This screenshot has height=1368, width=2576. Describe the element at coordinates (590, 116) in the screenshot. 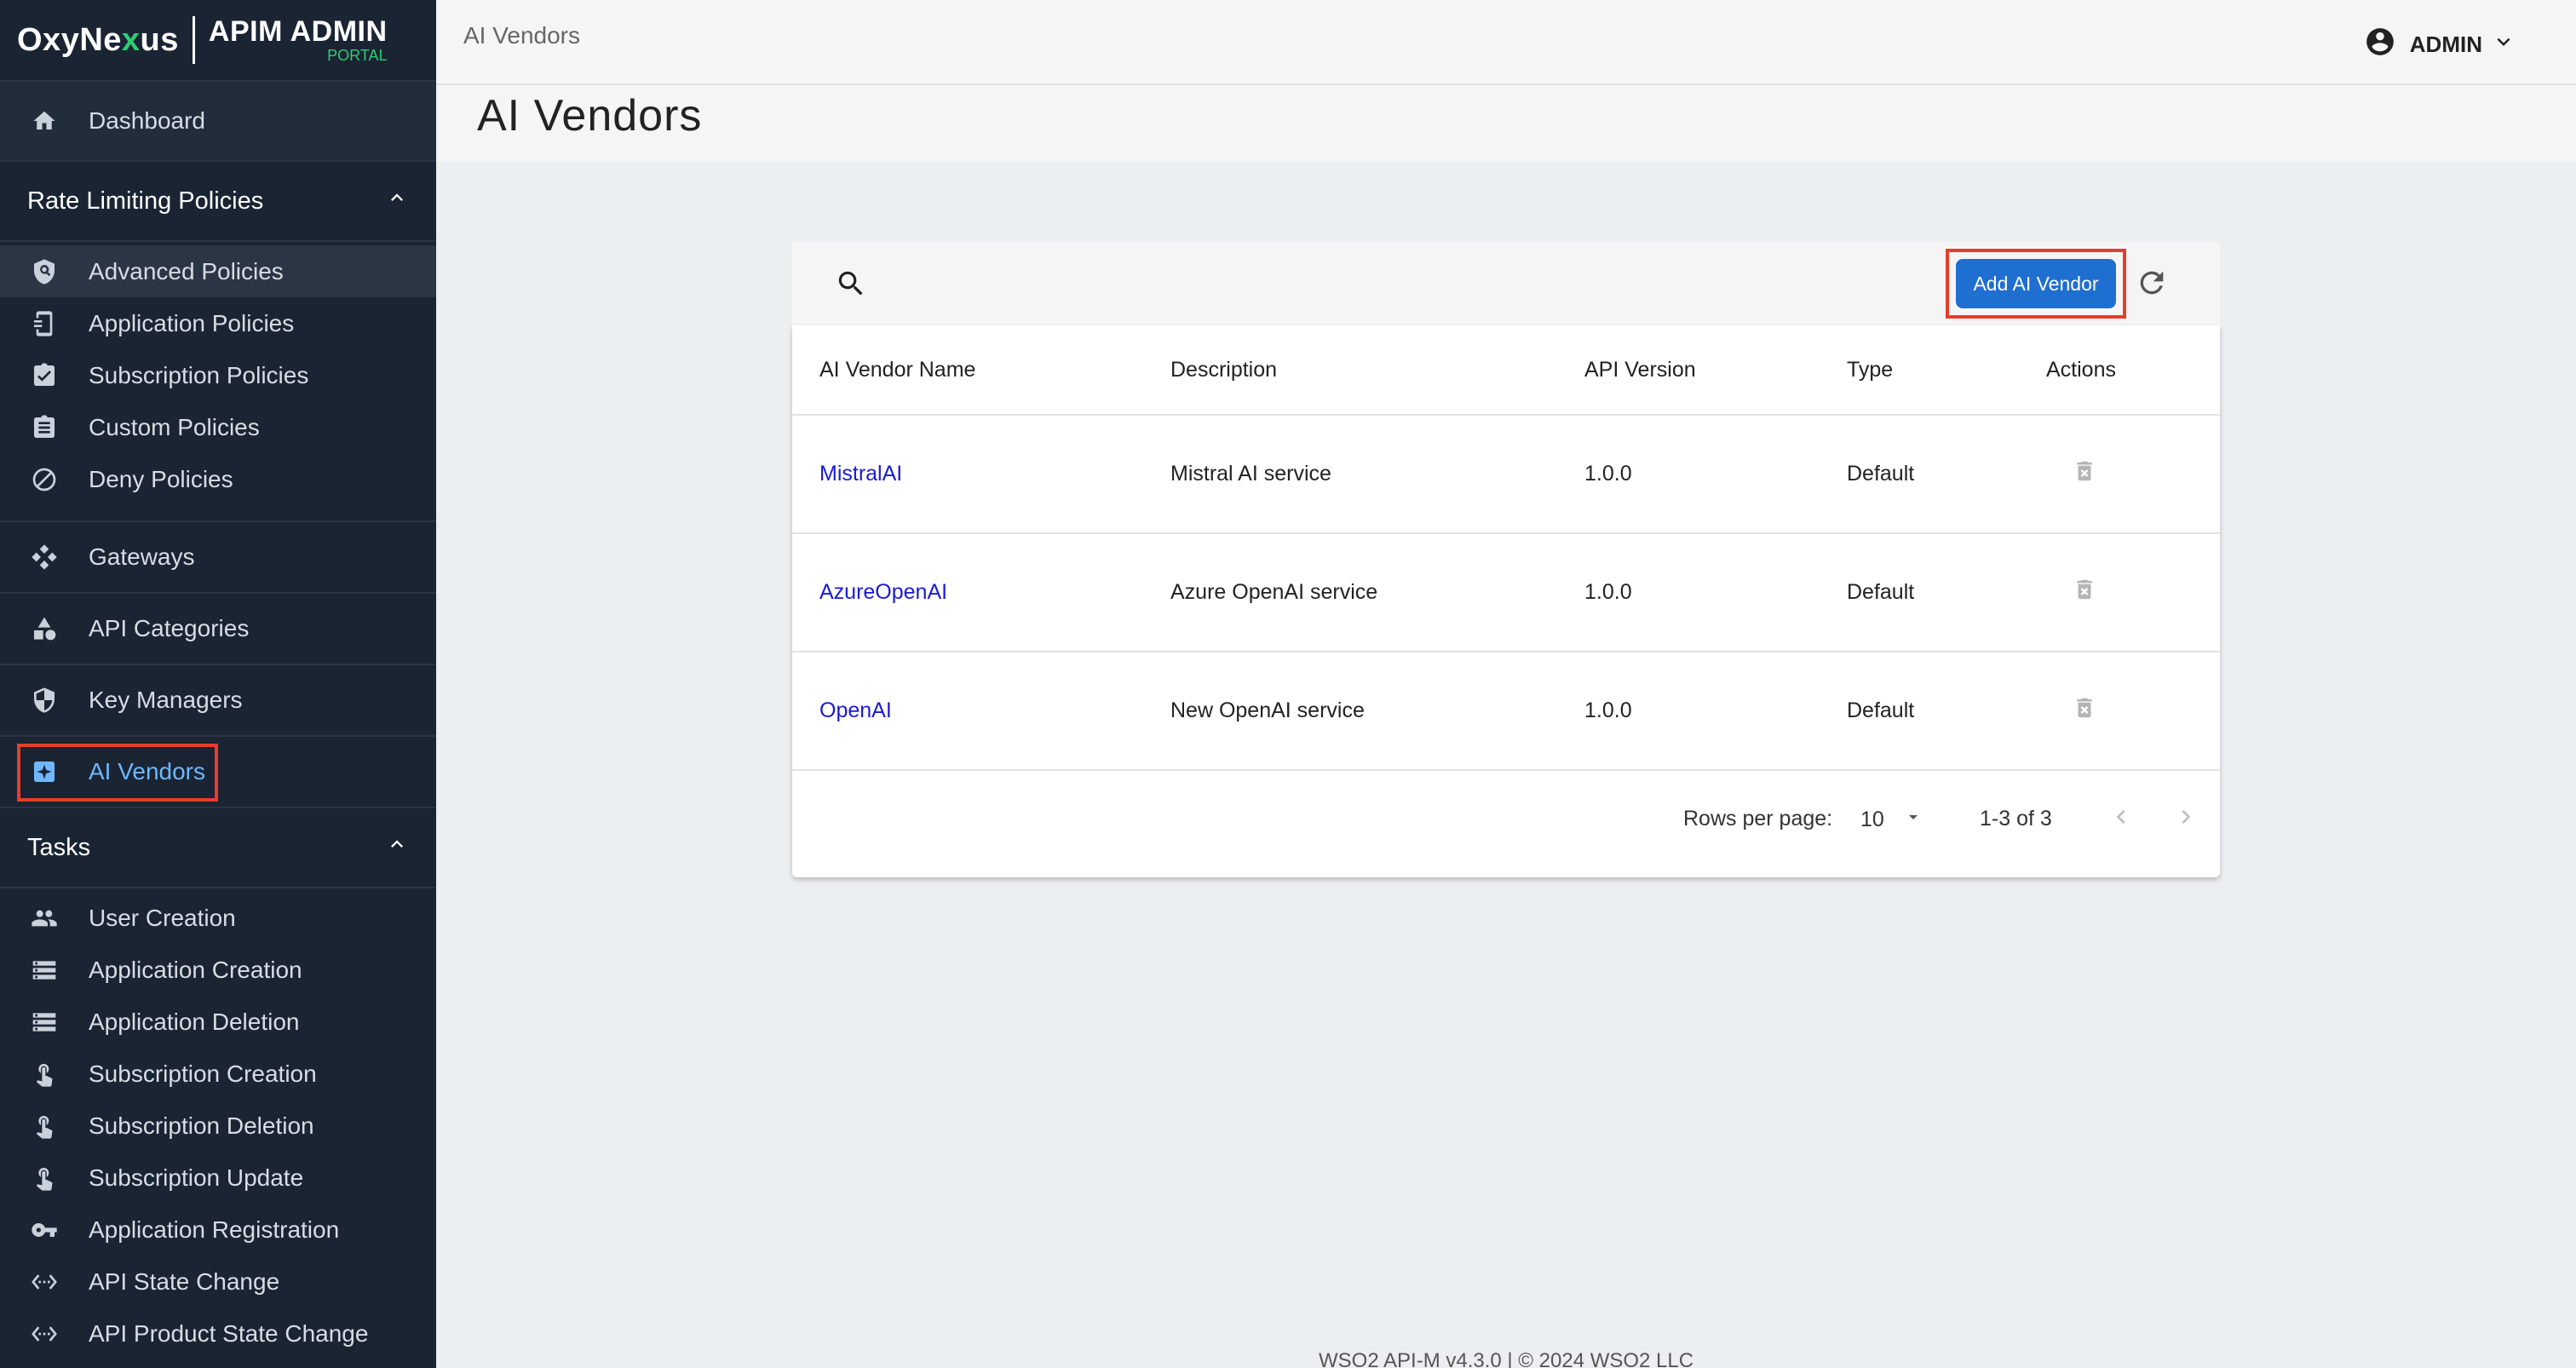

I see `page-title: AI Vendors` at that location.